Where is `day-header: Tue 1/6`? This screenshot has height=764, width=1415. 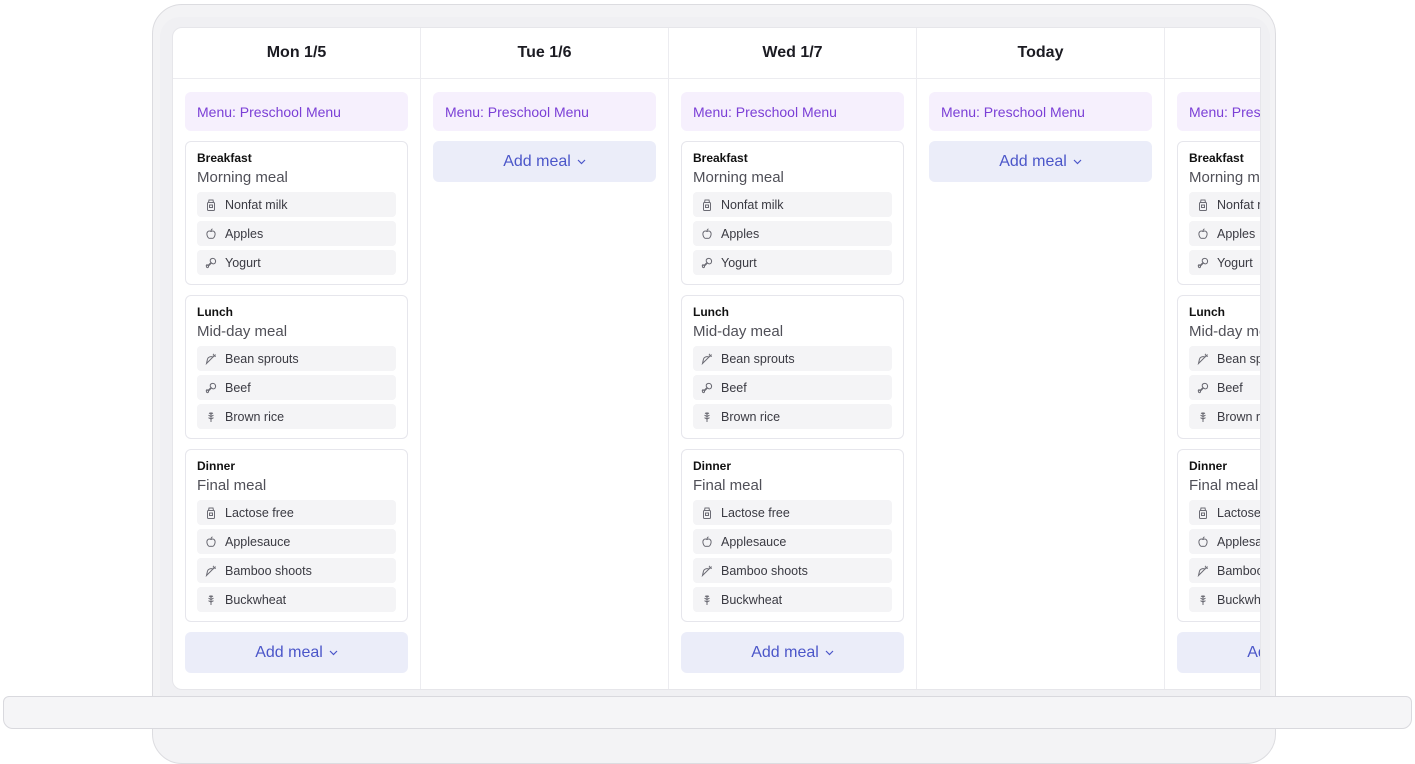
day-header: Tue 1/6 is located at coordinates (544, 53).